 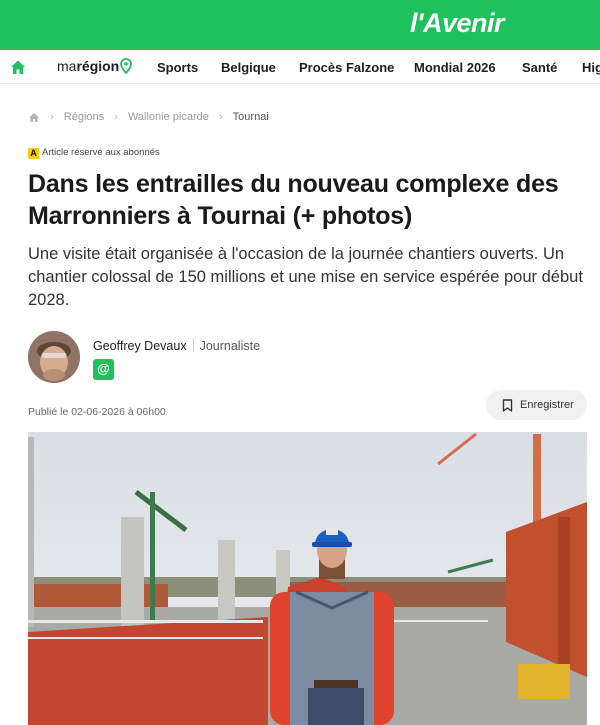 I want to click on breadcrumb-item-wallonie-picarde: Wallonie picarde, so click(x=168, y=117).